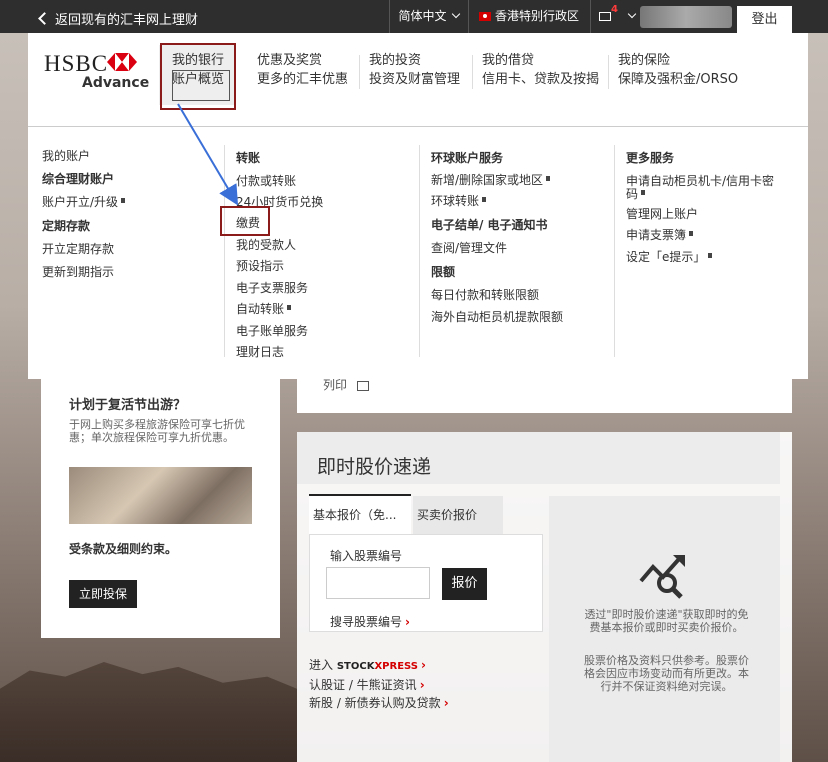 The height and width of the screenshot is (762, 828). What do you see at coordinates (245, 221) in the screenshot?
I see `highlight-box-bill-payment-top` at bounding box center [245, 221].